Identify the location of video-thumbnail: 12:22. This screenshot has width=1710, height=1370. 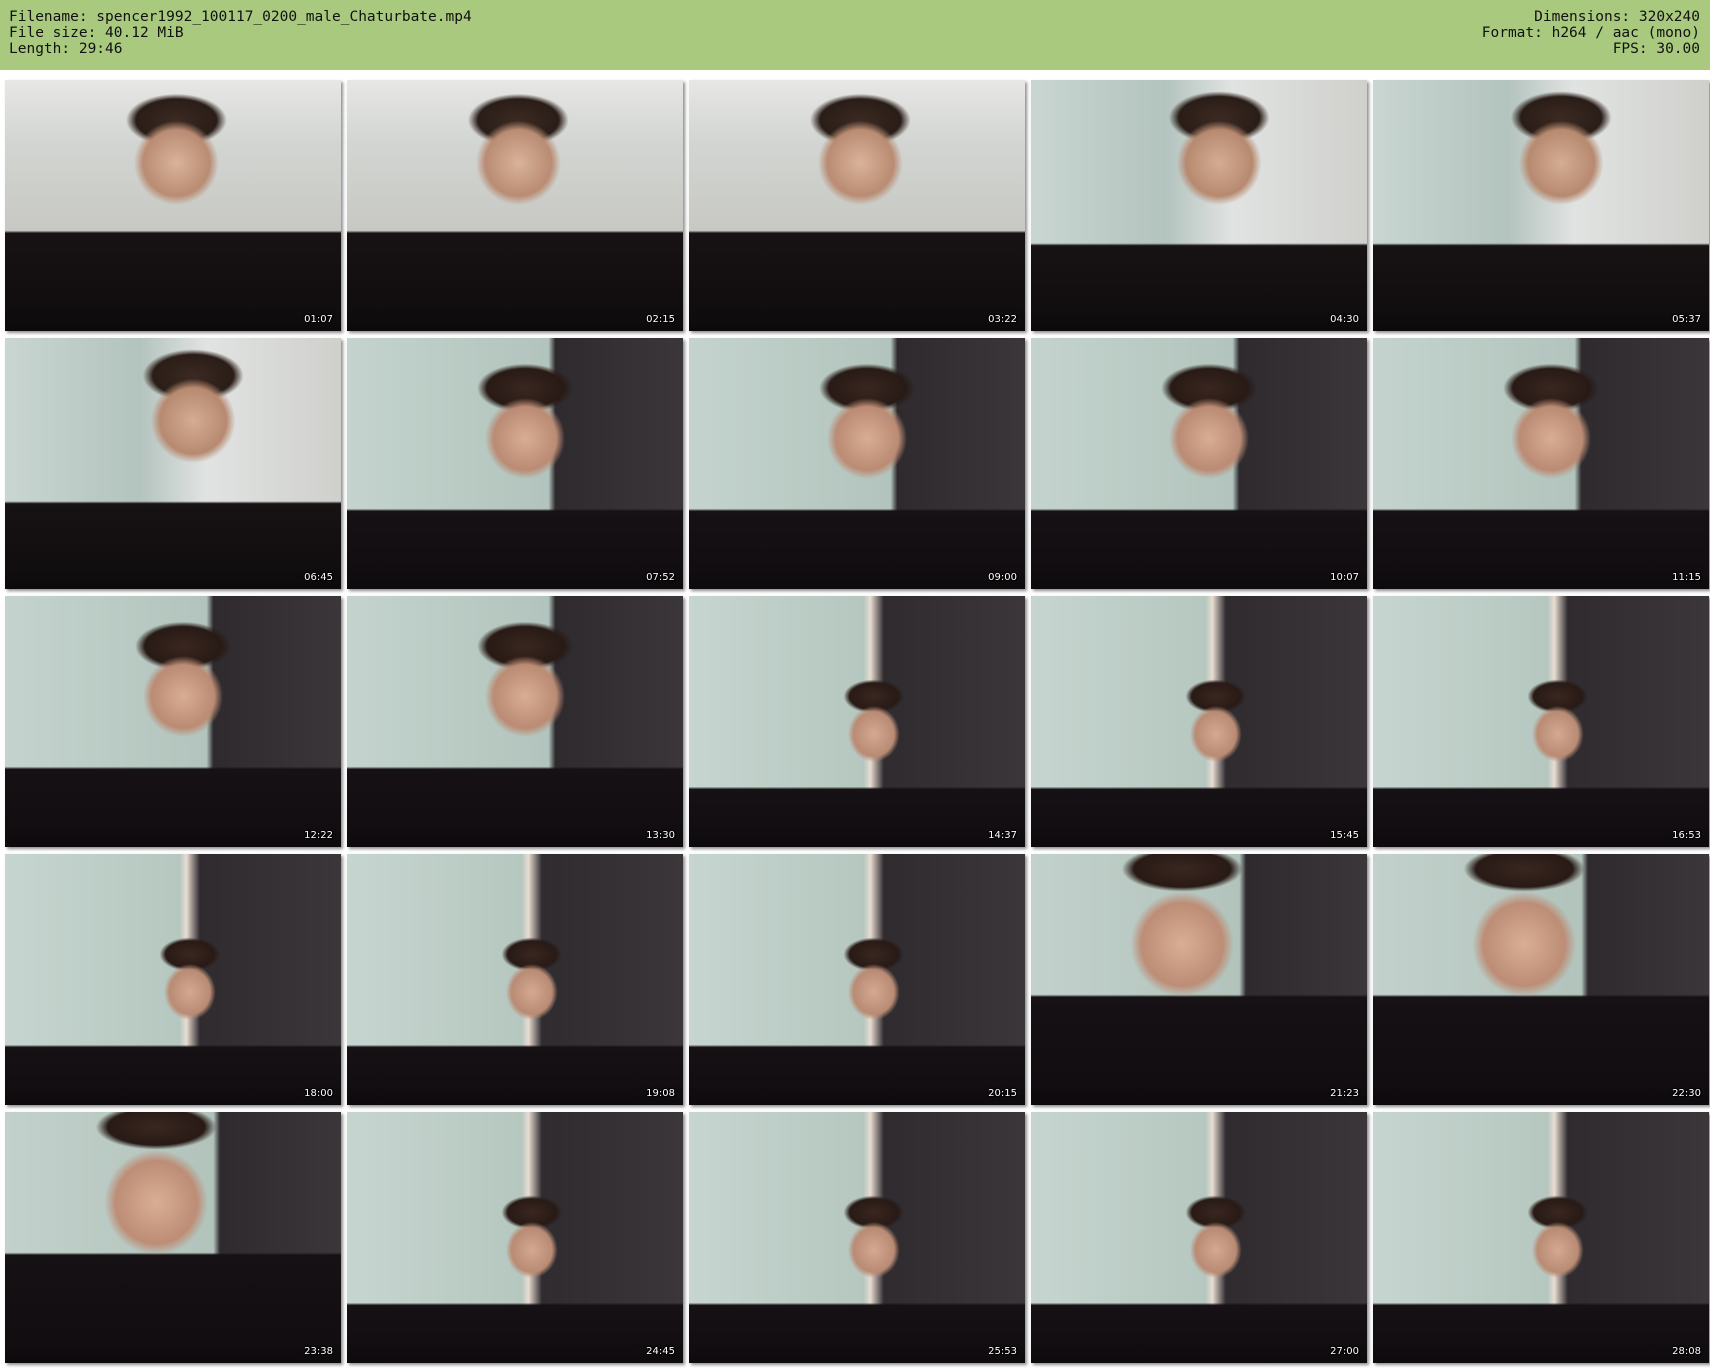
(173, 721).